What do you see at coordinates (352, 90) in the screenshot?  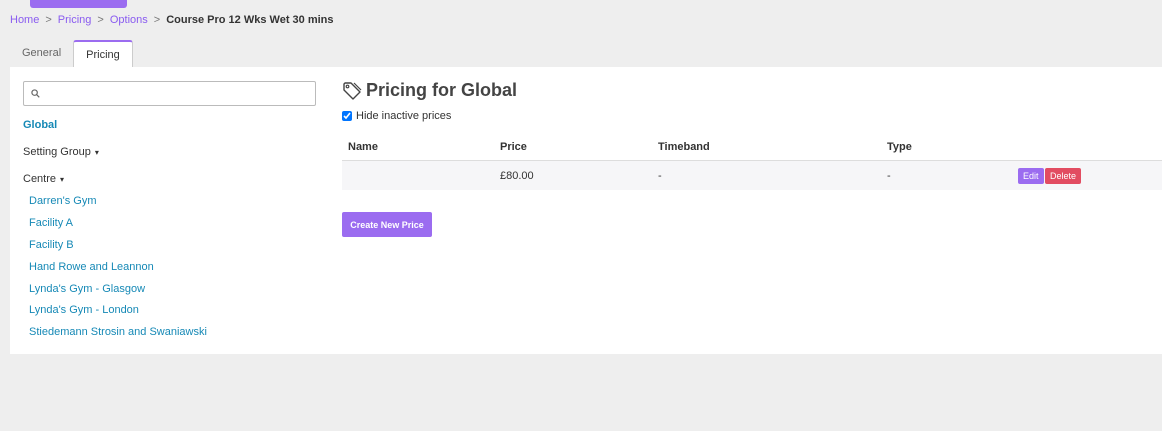 I see `tag-icon` at bounding box center [352, 90].